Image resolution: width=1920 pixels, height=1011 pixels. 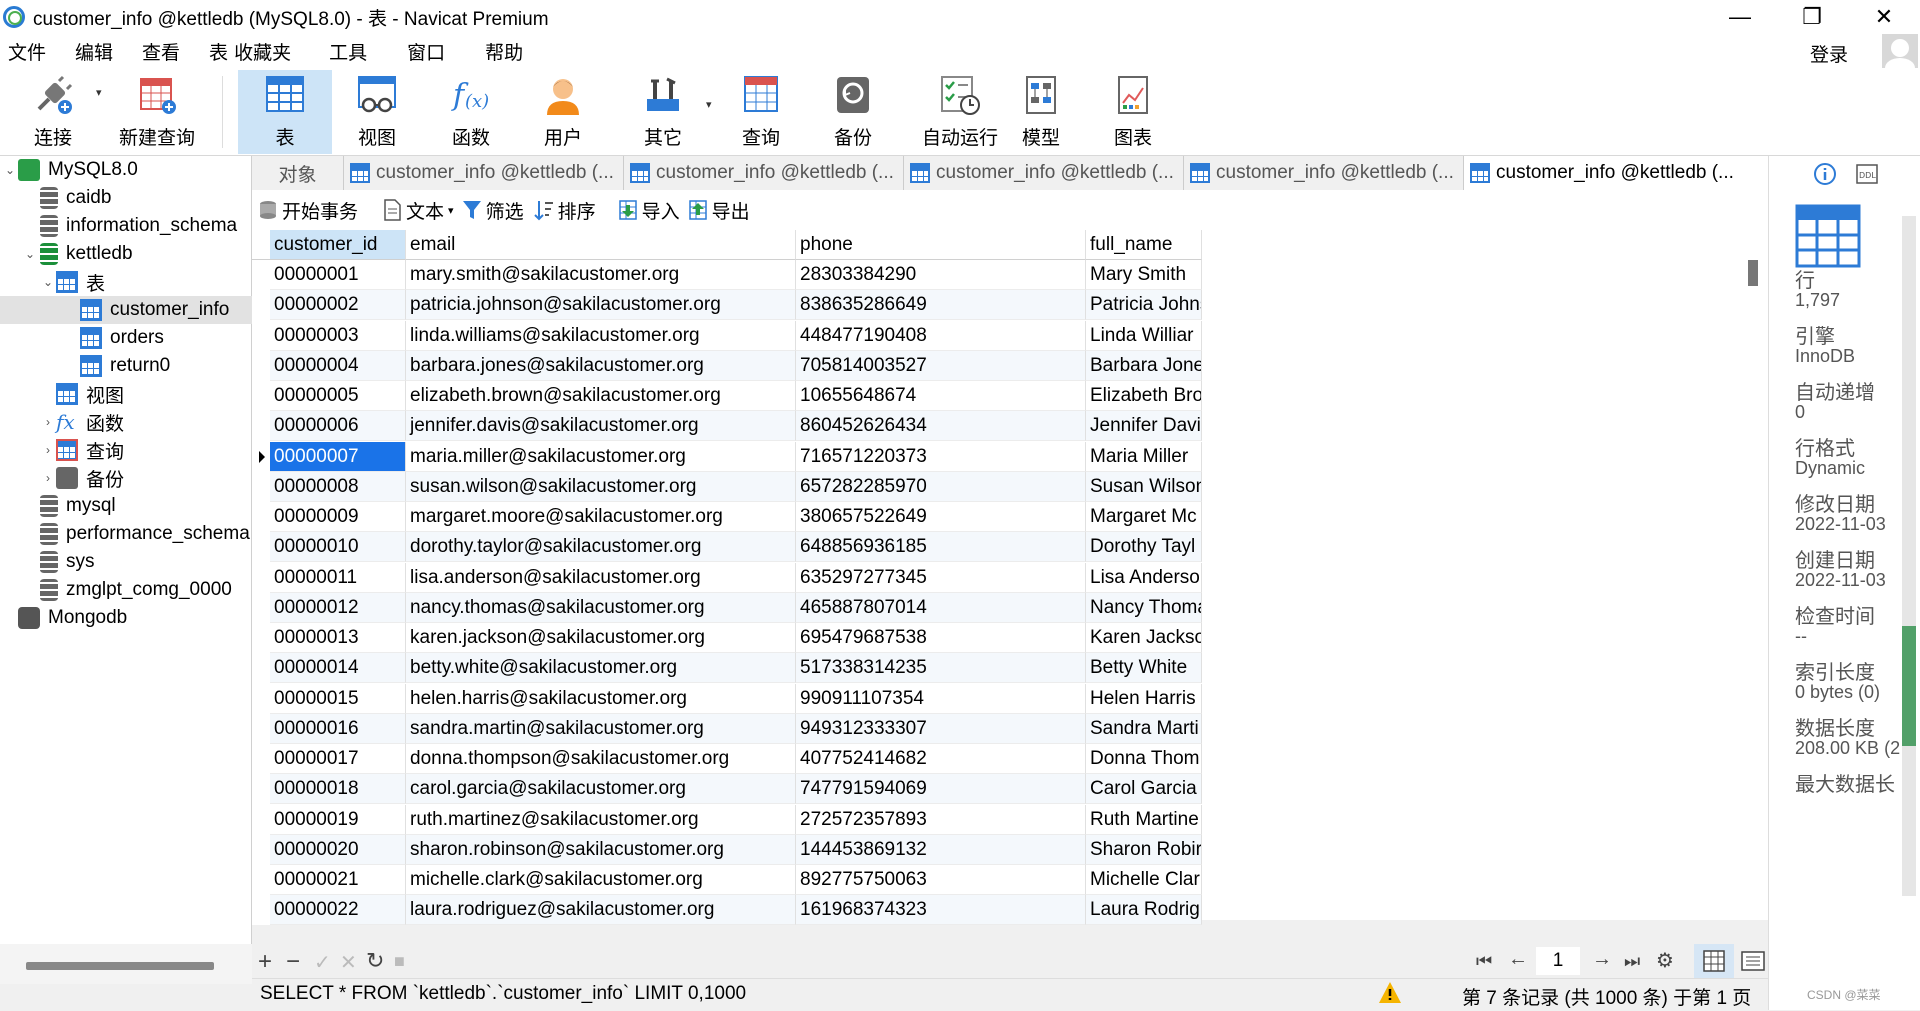 I want to click on apply-changes-icon: ✓, so click(x=322, y=962).